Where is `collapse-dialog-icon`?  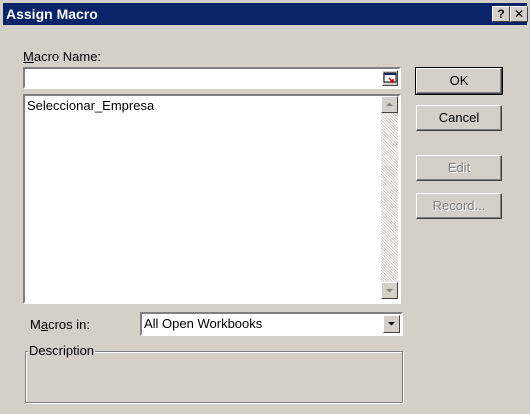
collapse-dialog-icon is located at coordinates (390, 78).